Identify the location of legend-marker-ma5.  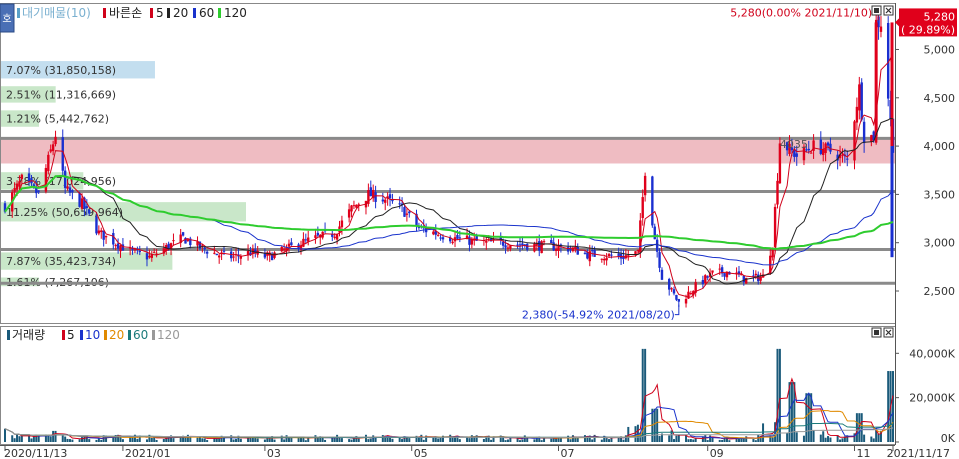
(151, 13).